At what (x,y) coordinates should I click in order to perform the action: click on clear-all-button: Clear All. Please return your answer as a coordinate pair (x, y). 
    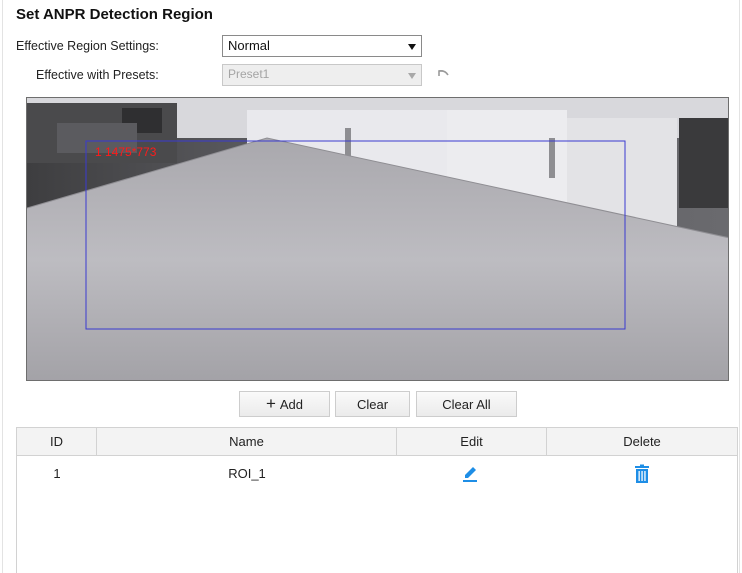
    Looking at the image, I should click on (466, 404).